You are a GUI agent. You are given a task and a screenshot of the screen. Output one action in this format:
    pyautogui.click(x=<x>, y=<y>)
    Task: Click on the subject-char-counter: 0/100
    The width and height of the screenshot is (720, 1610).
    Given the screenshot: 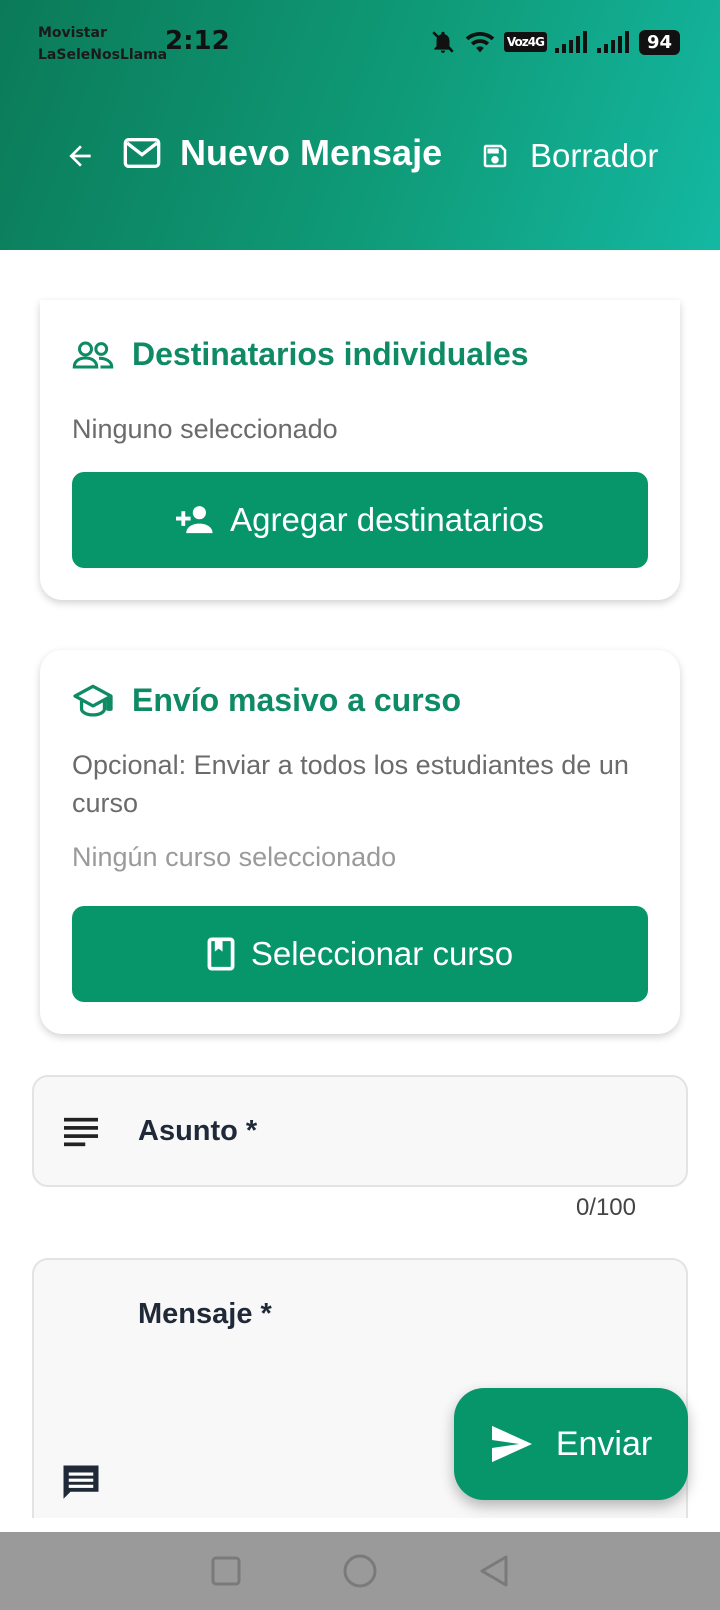 What is the action you would take?
    pyautogui.click(x=605, y=1207)
    